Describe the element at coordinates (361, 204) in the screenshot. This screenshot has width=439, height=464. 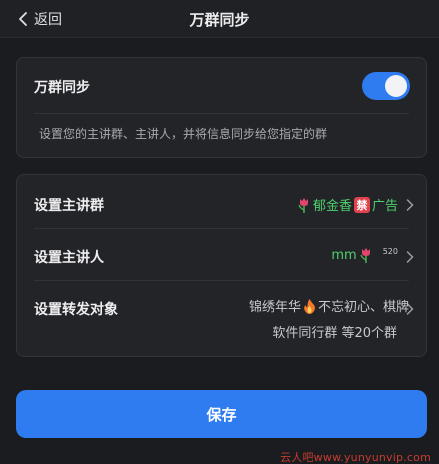
I see `ban-badge: 禁` at that location.